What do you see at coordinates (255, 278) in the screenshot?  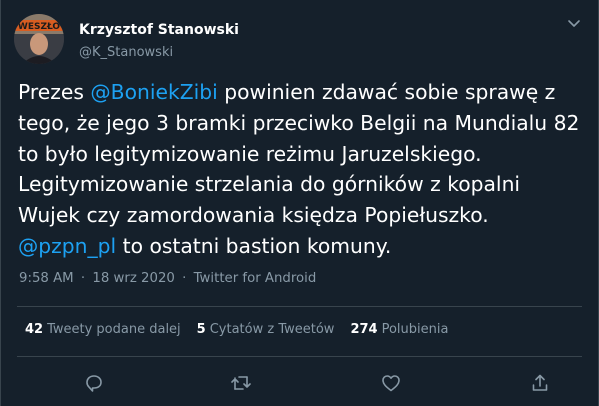 I see `tweet-source: Twitter for Android` at bounding box center [255, 278].